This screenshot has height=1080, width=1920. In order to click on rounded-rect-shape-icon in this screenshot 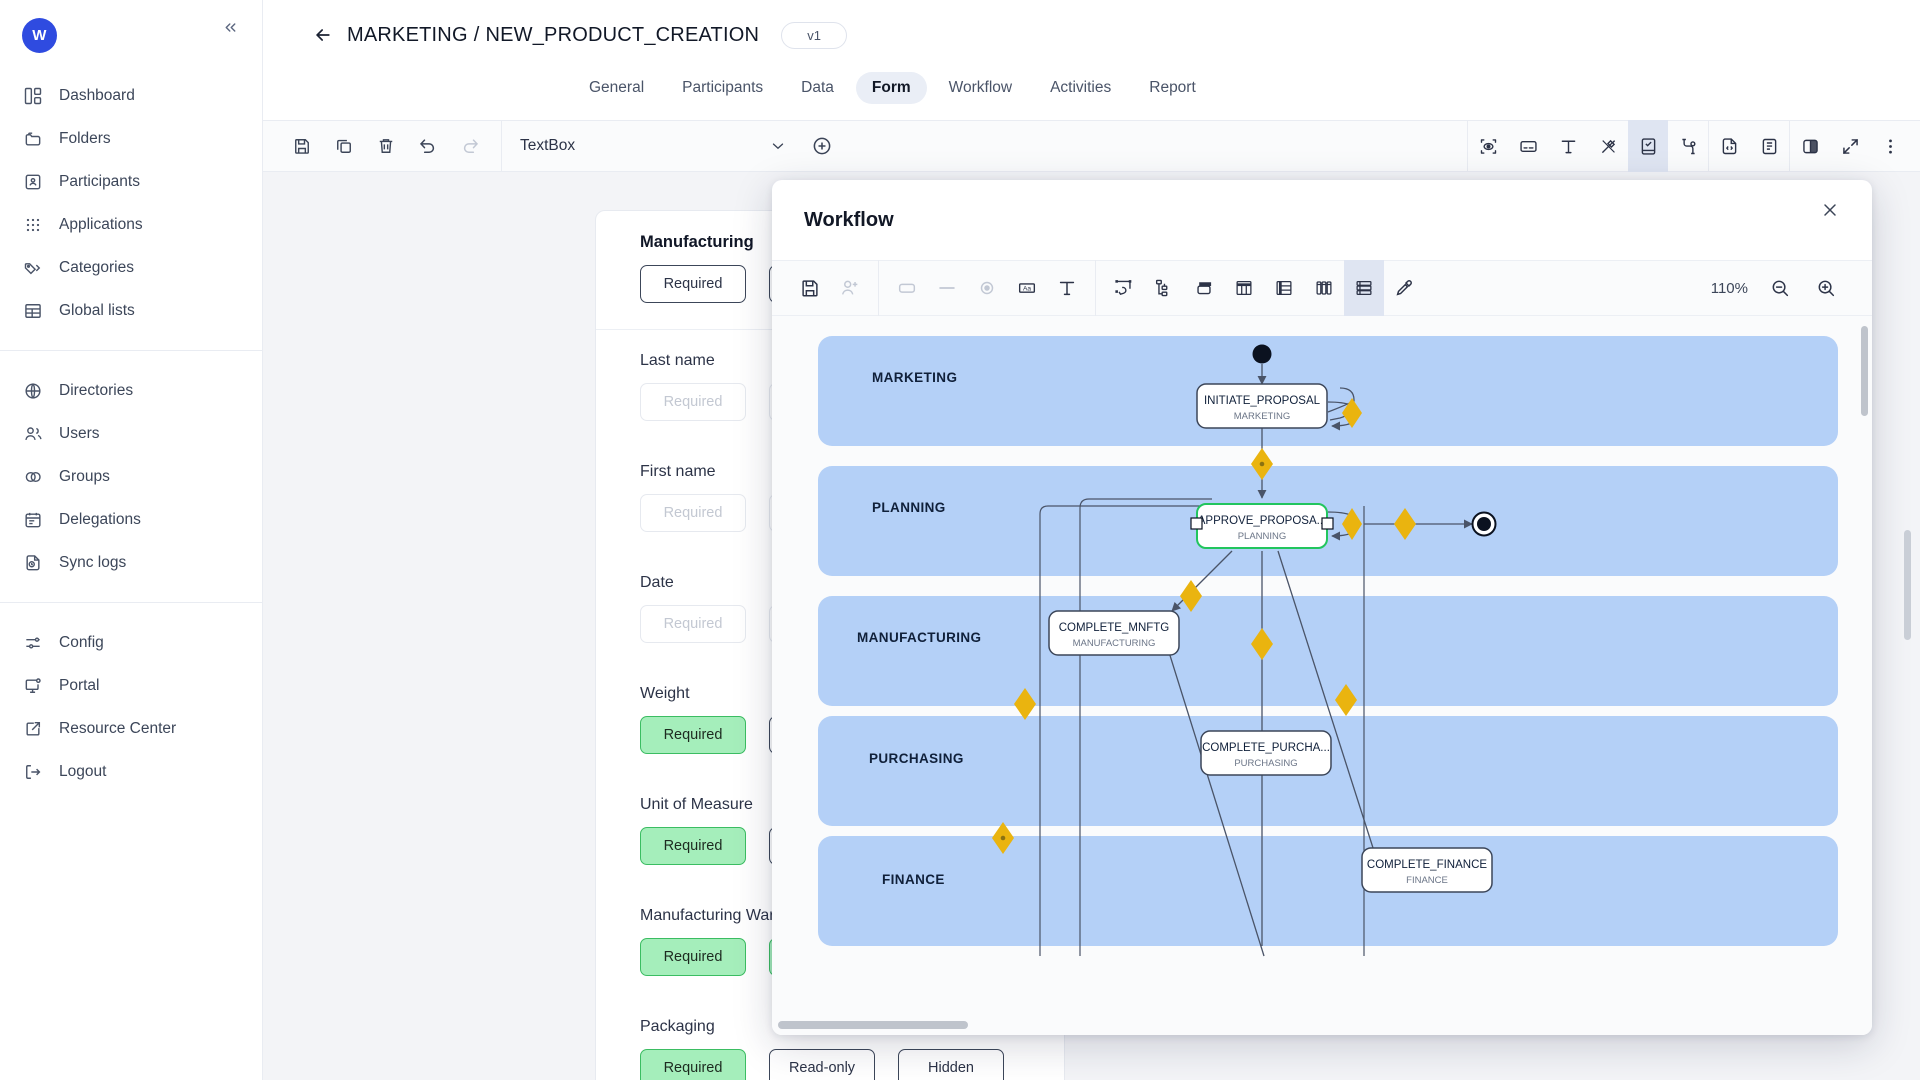, I will do `click(907, 288)`.